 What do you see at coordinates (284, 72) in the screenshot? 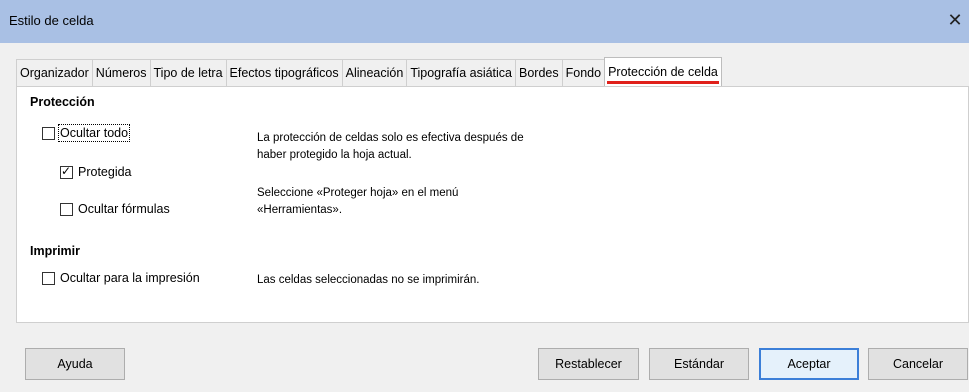
I see `tab-efectos-tipograficos: Efectos tipográficos` at bounding box center [284, 72].